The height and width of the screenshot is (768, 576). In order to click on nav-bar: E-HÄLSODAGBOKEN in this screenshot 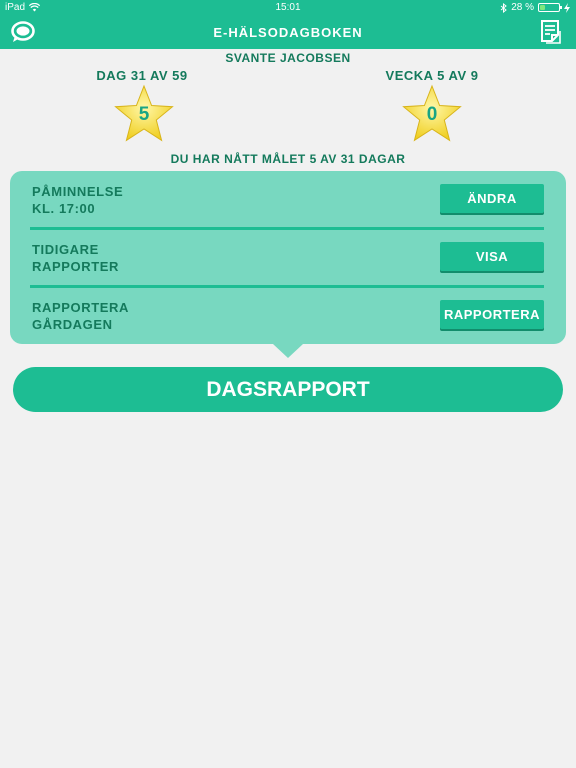, I will do `click(288, 32)`.